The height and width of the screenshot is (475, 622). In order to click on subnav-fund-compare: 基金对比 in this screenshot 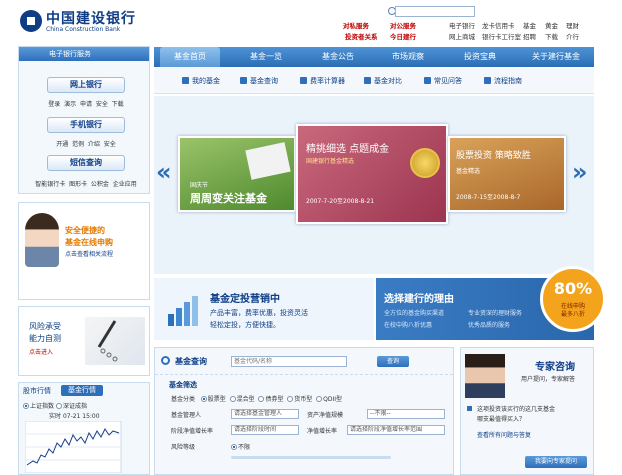, I will do `click(383, 81)`.